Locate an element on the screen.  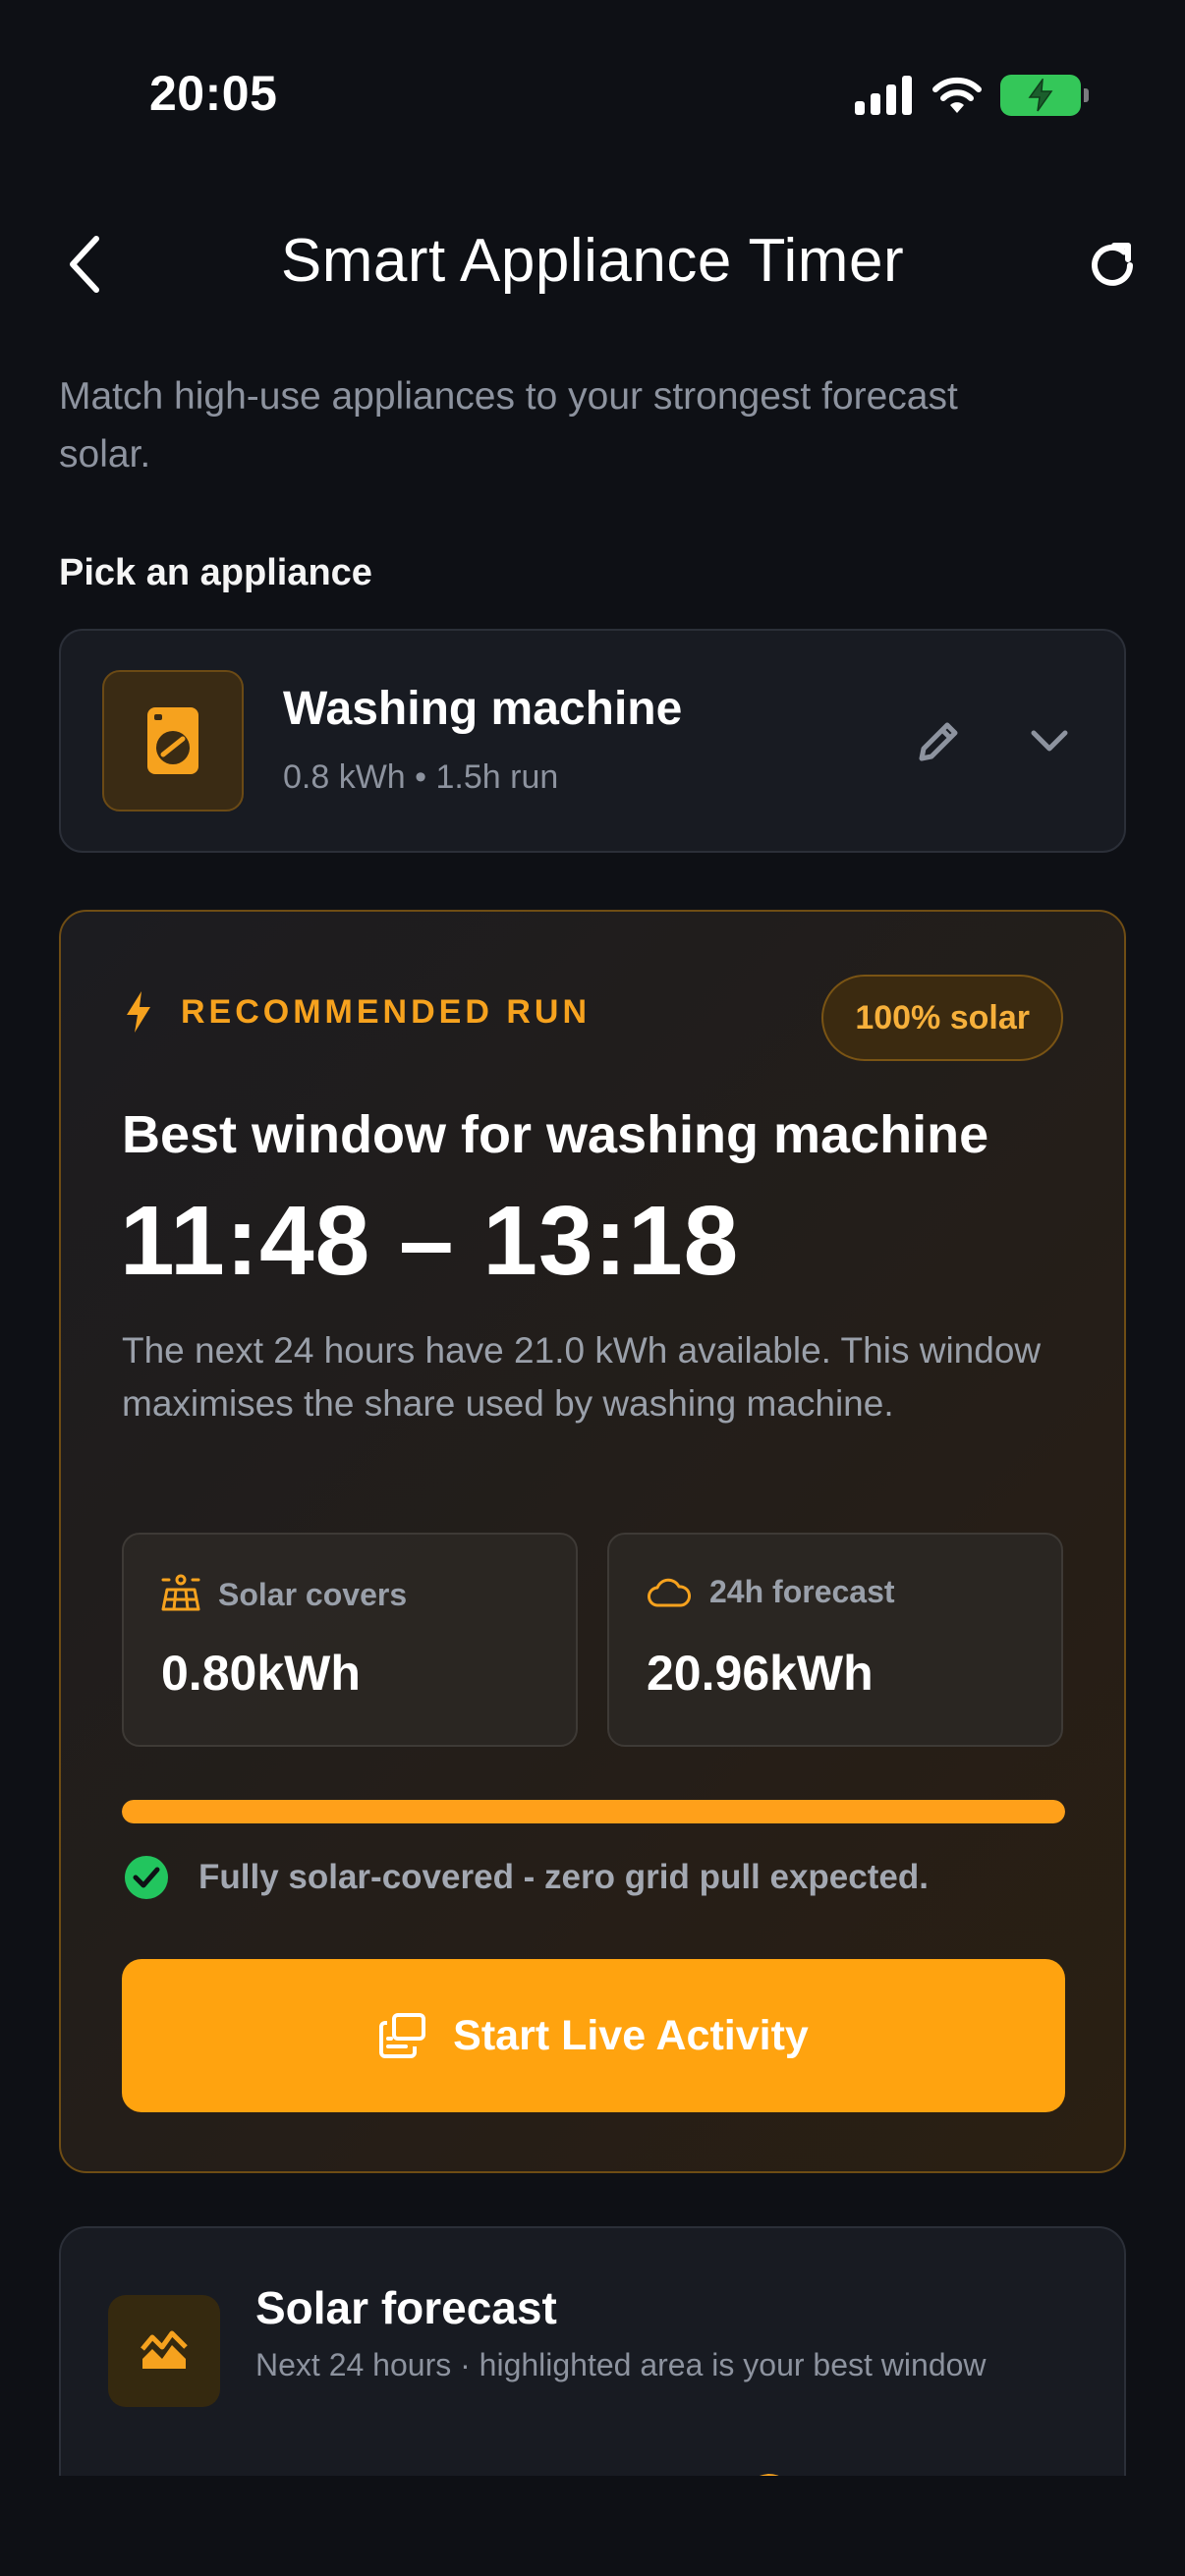
appliance-picker: Washing machine 0.8 kWh • 1.5h run is located at coordinates (592, 741).